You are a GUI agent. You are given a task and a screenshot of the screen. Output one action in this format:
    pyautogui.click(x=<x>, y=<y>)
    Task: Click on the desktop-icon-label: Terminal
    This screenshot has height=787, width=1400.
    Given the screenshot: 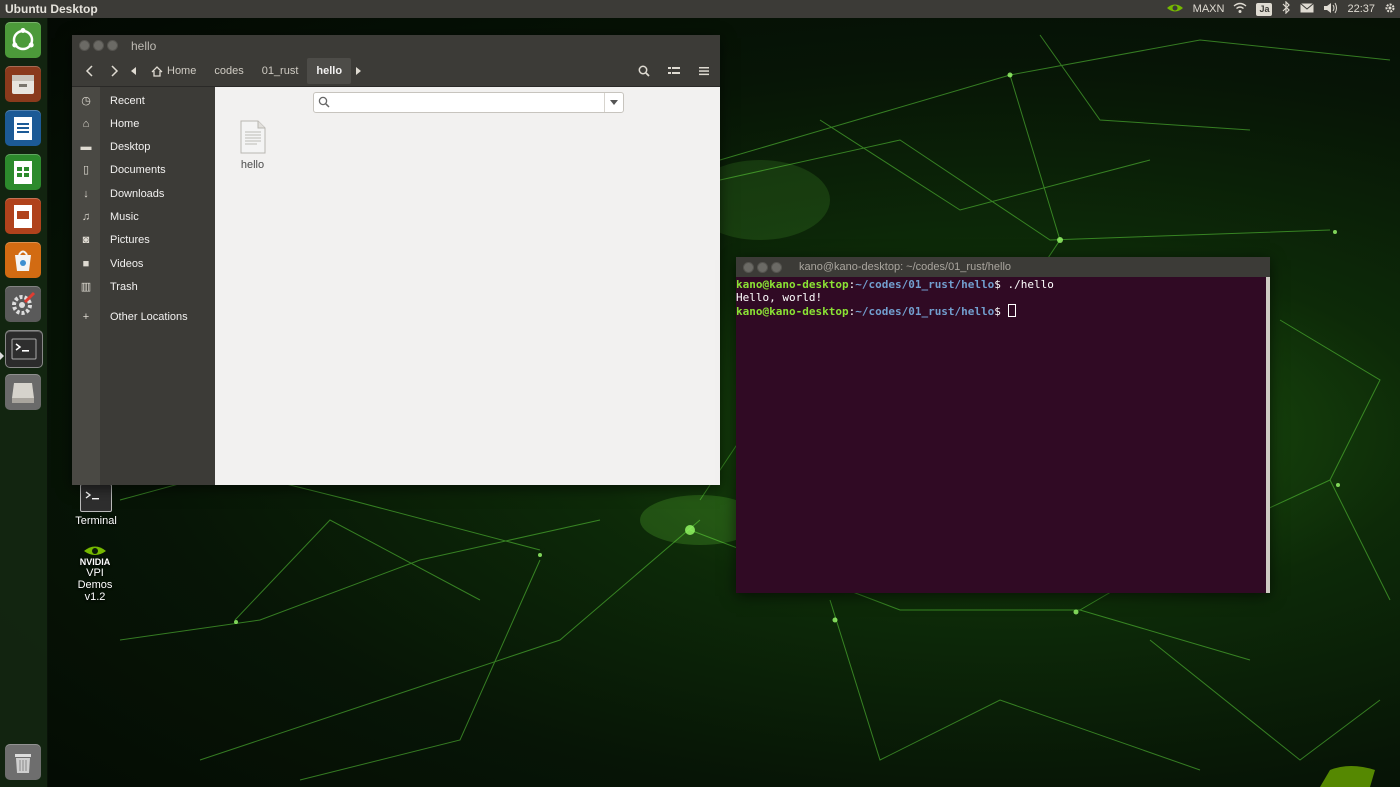 What is the action you would take?
    pyautogui.click(x=96, y=521)
    